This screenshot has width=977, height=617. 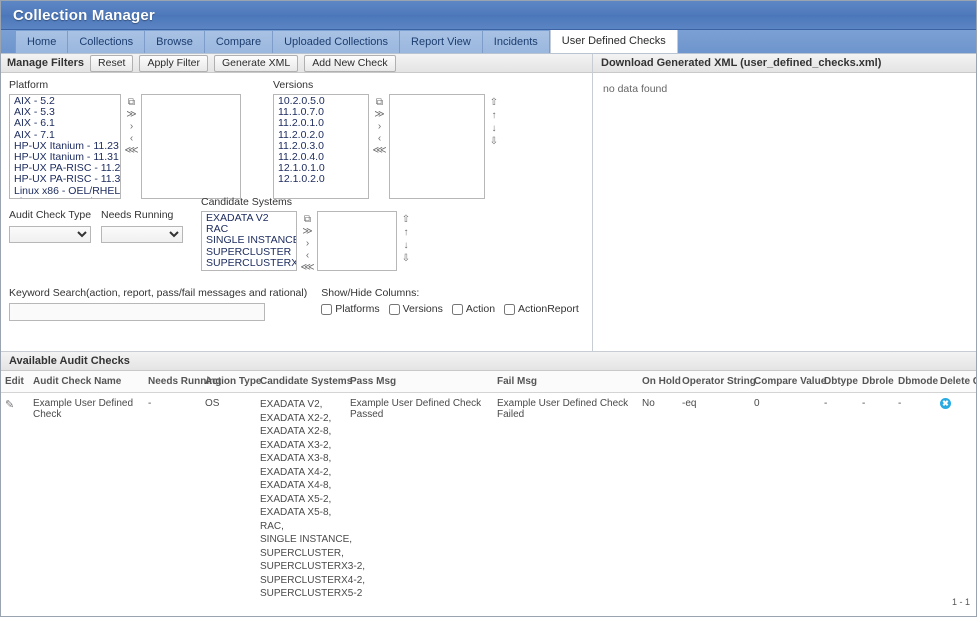 I want to click on manage-filters-label: Manage Filters, so click(x=46, y=63).